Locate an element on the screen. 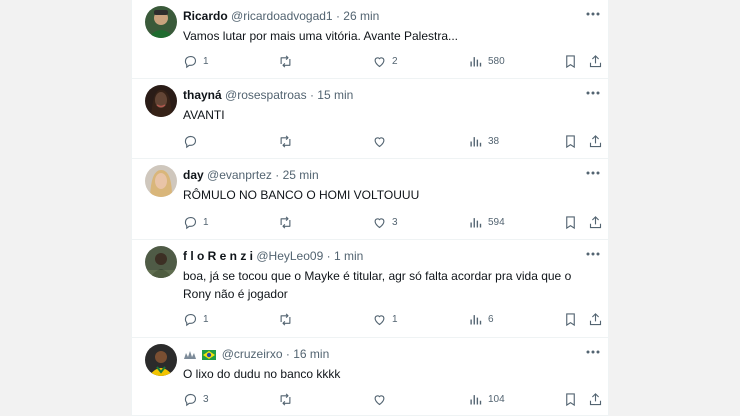  action-bar: 1 3 594 is located at coordinates (392, 222).